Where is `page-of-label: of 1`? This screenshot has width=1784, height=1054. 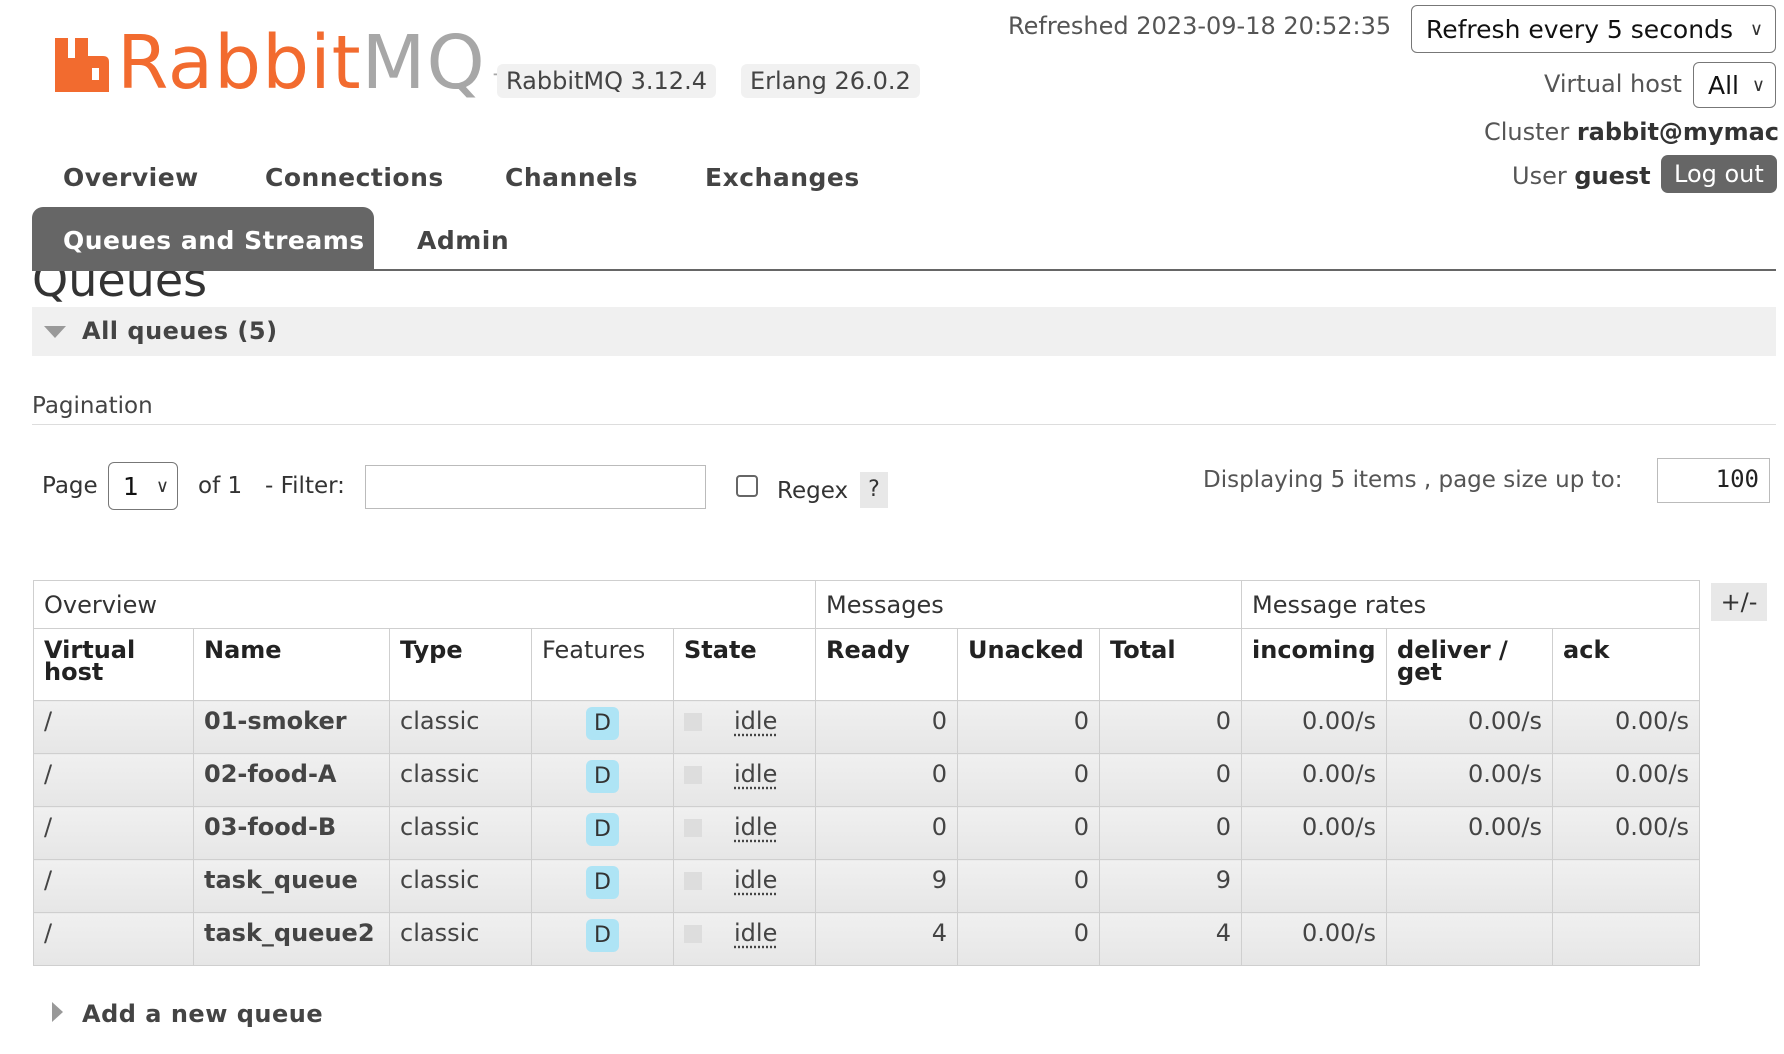
page-of-label: of 1 is located at coordinates (220, 486).